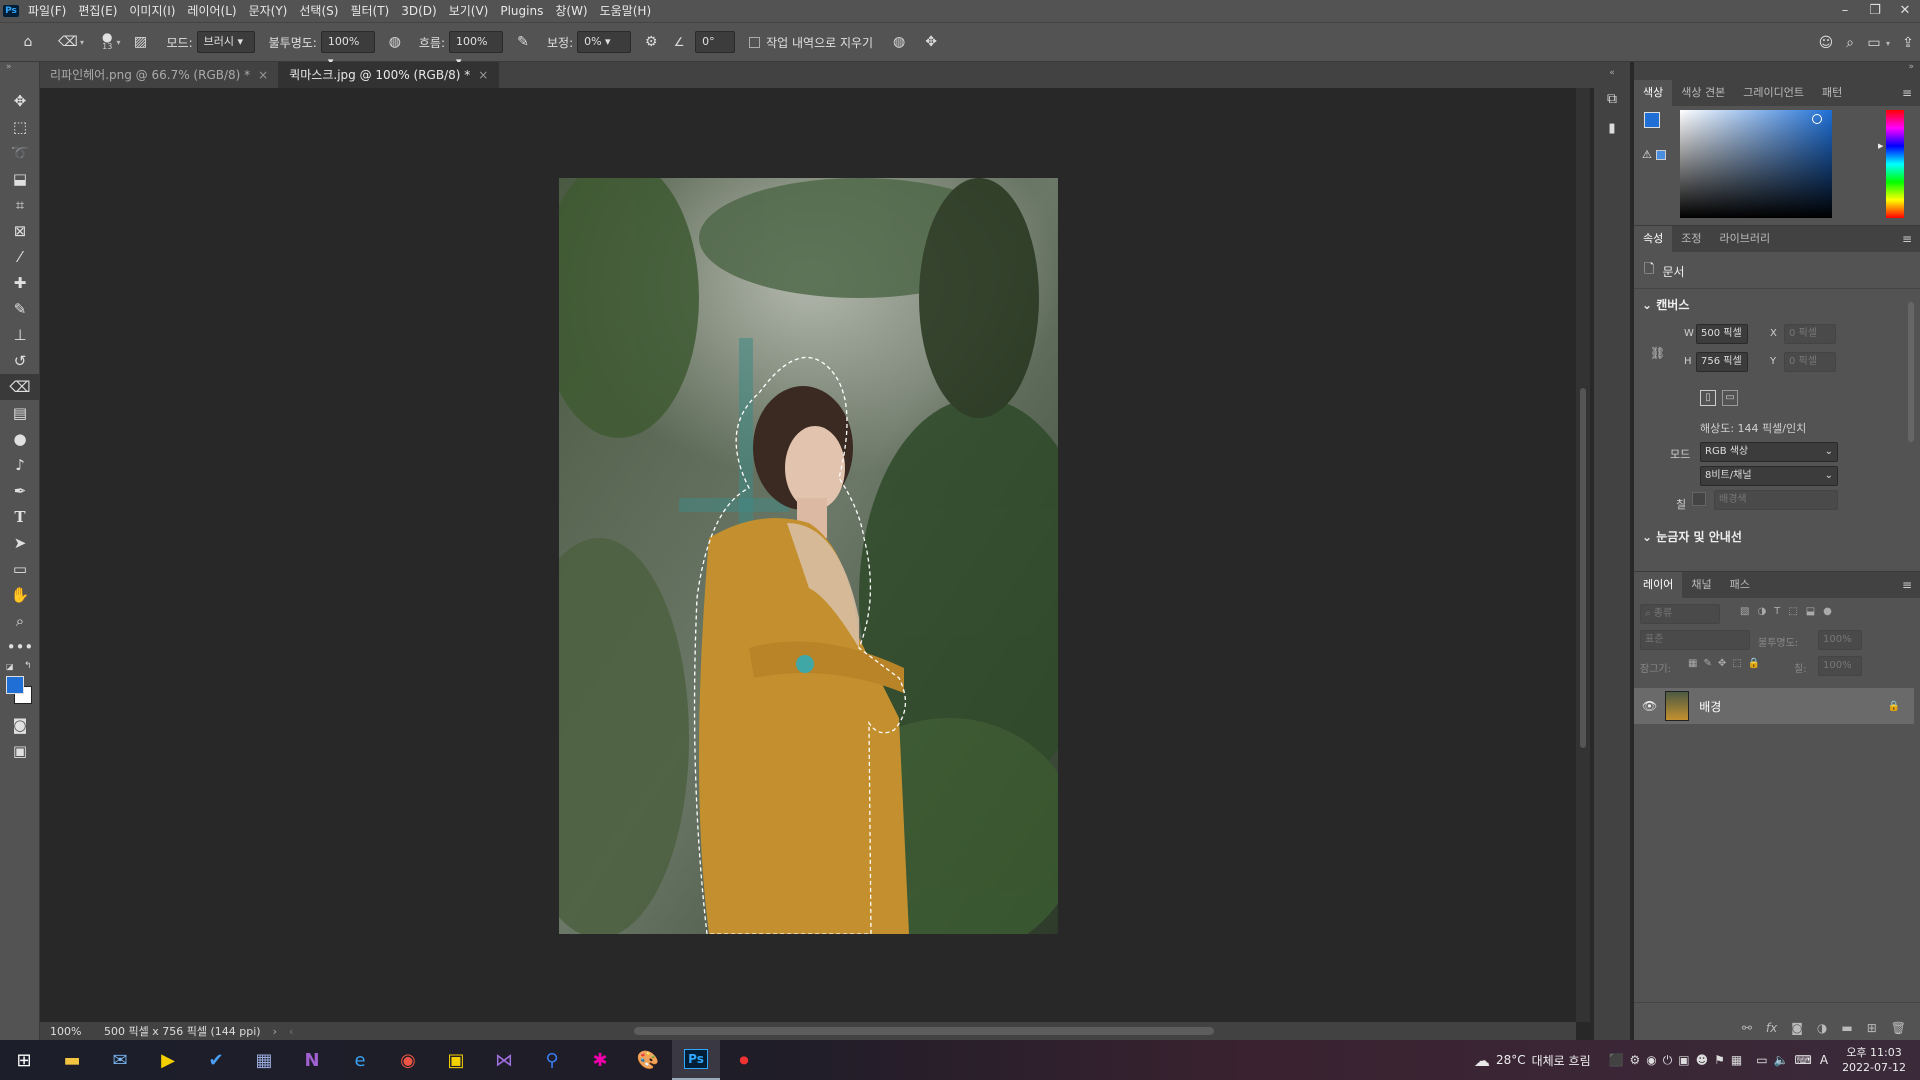 The height and width of the screenshot is (1080, 1920). What do you see at coordinates (360, 1060) in the screenshot?
I see `edge-browser-icon: e` at bounding box center [360, 1060].